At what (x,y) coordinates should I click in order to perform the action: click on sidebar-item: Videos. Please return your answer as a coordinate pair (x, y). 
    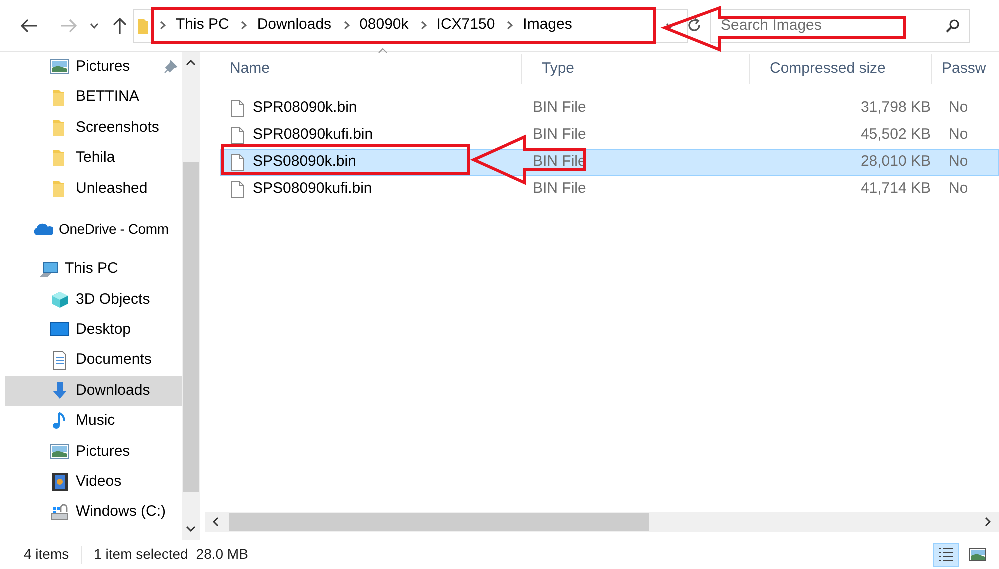
    Looking at the image, I should click on (93, 482).